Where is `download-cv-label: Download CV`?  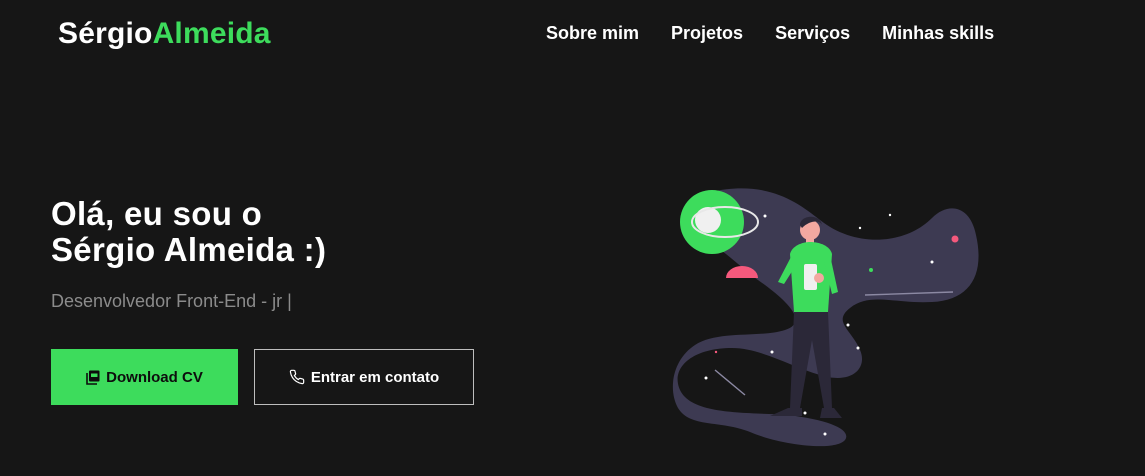
download-cv-label: Download CV is located at coordinates (154, 377).